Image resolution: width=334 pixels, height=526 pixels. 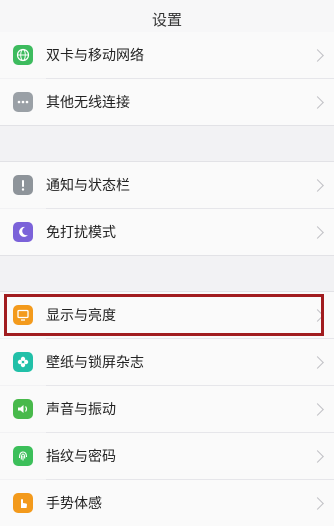 I want to click on settings-item-wallpaper-lockscreen: 壁纸与锁屏杂志, so click(x=167, y=362).